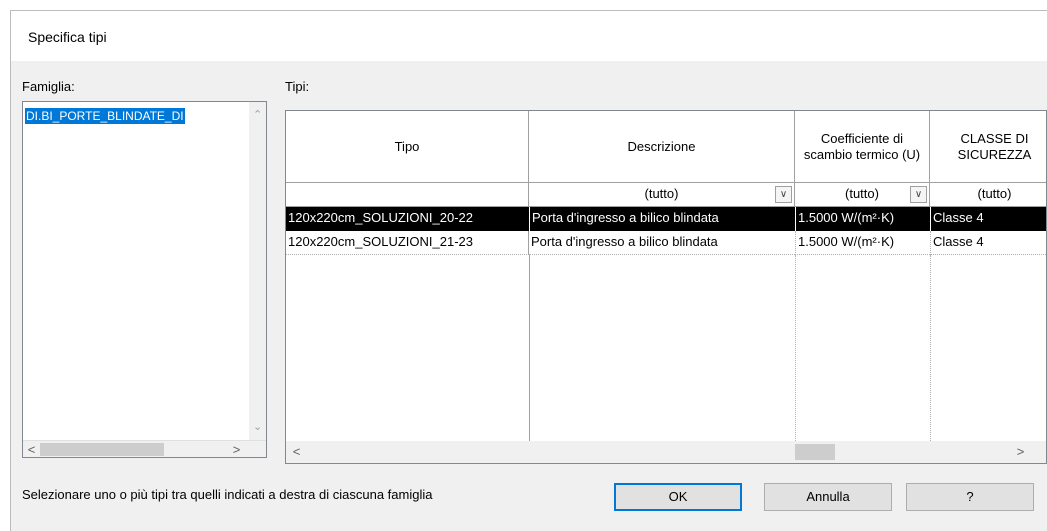 The width and height of the screenshot is (1047, 531). I want to click on table-row-1-tipo: 120x220cm_SOLUZIONI_20-22, so click(407, 219).